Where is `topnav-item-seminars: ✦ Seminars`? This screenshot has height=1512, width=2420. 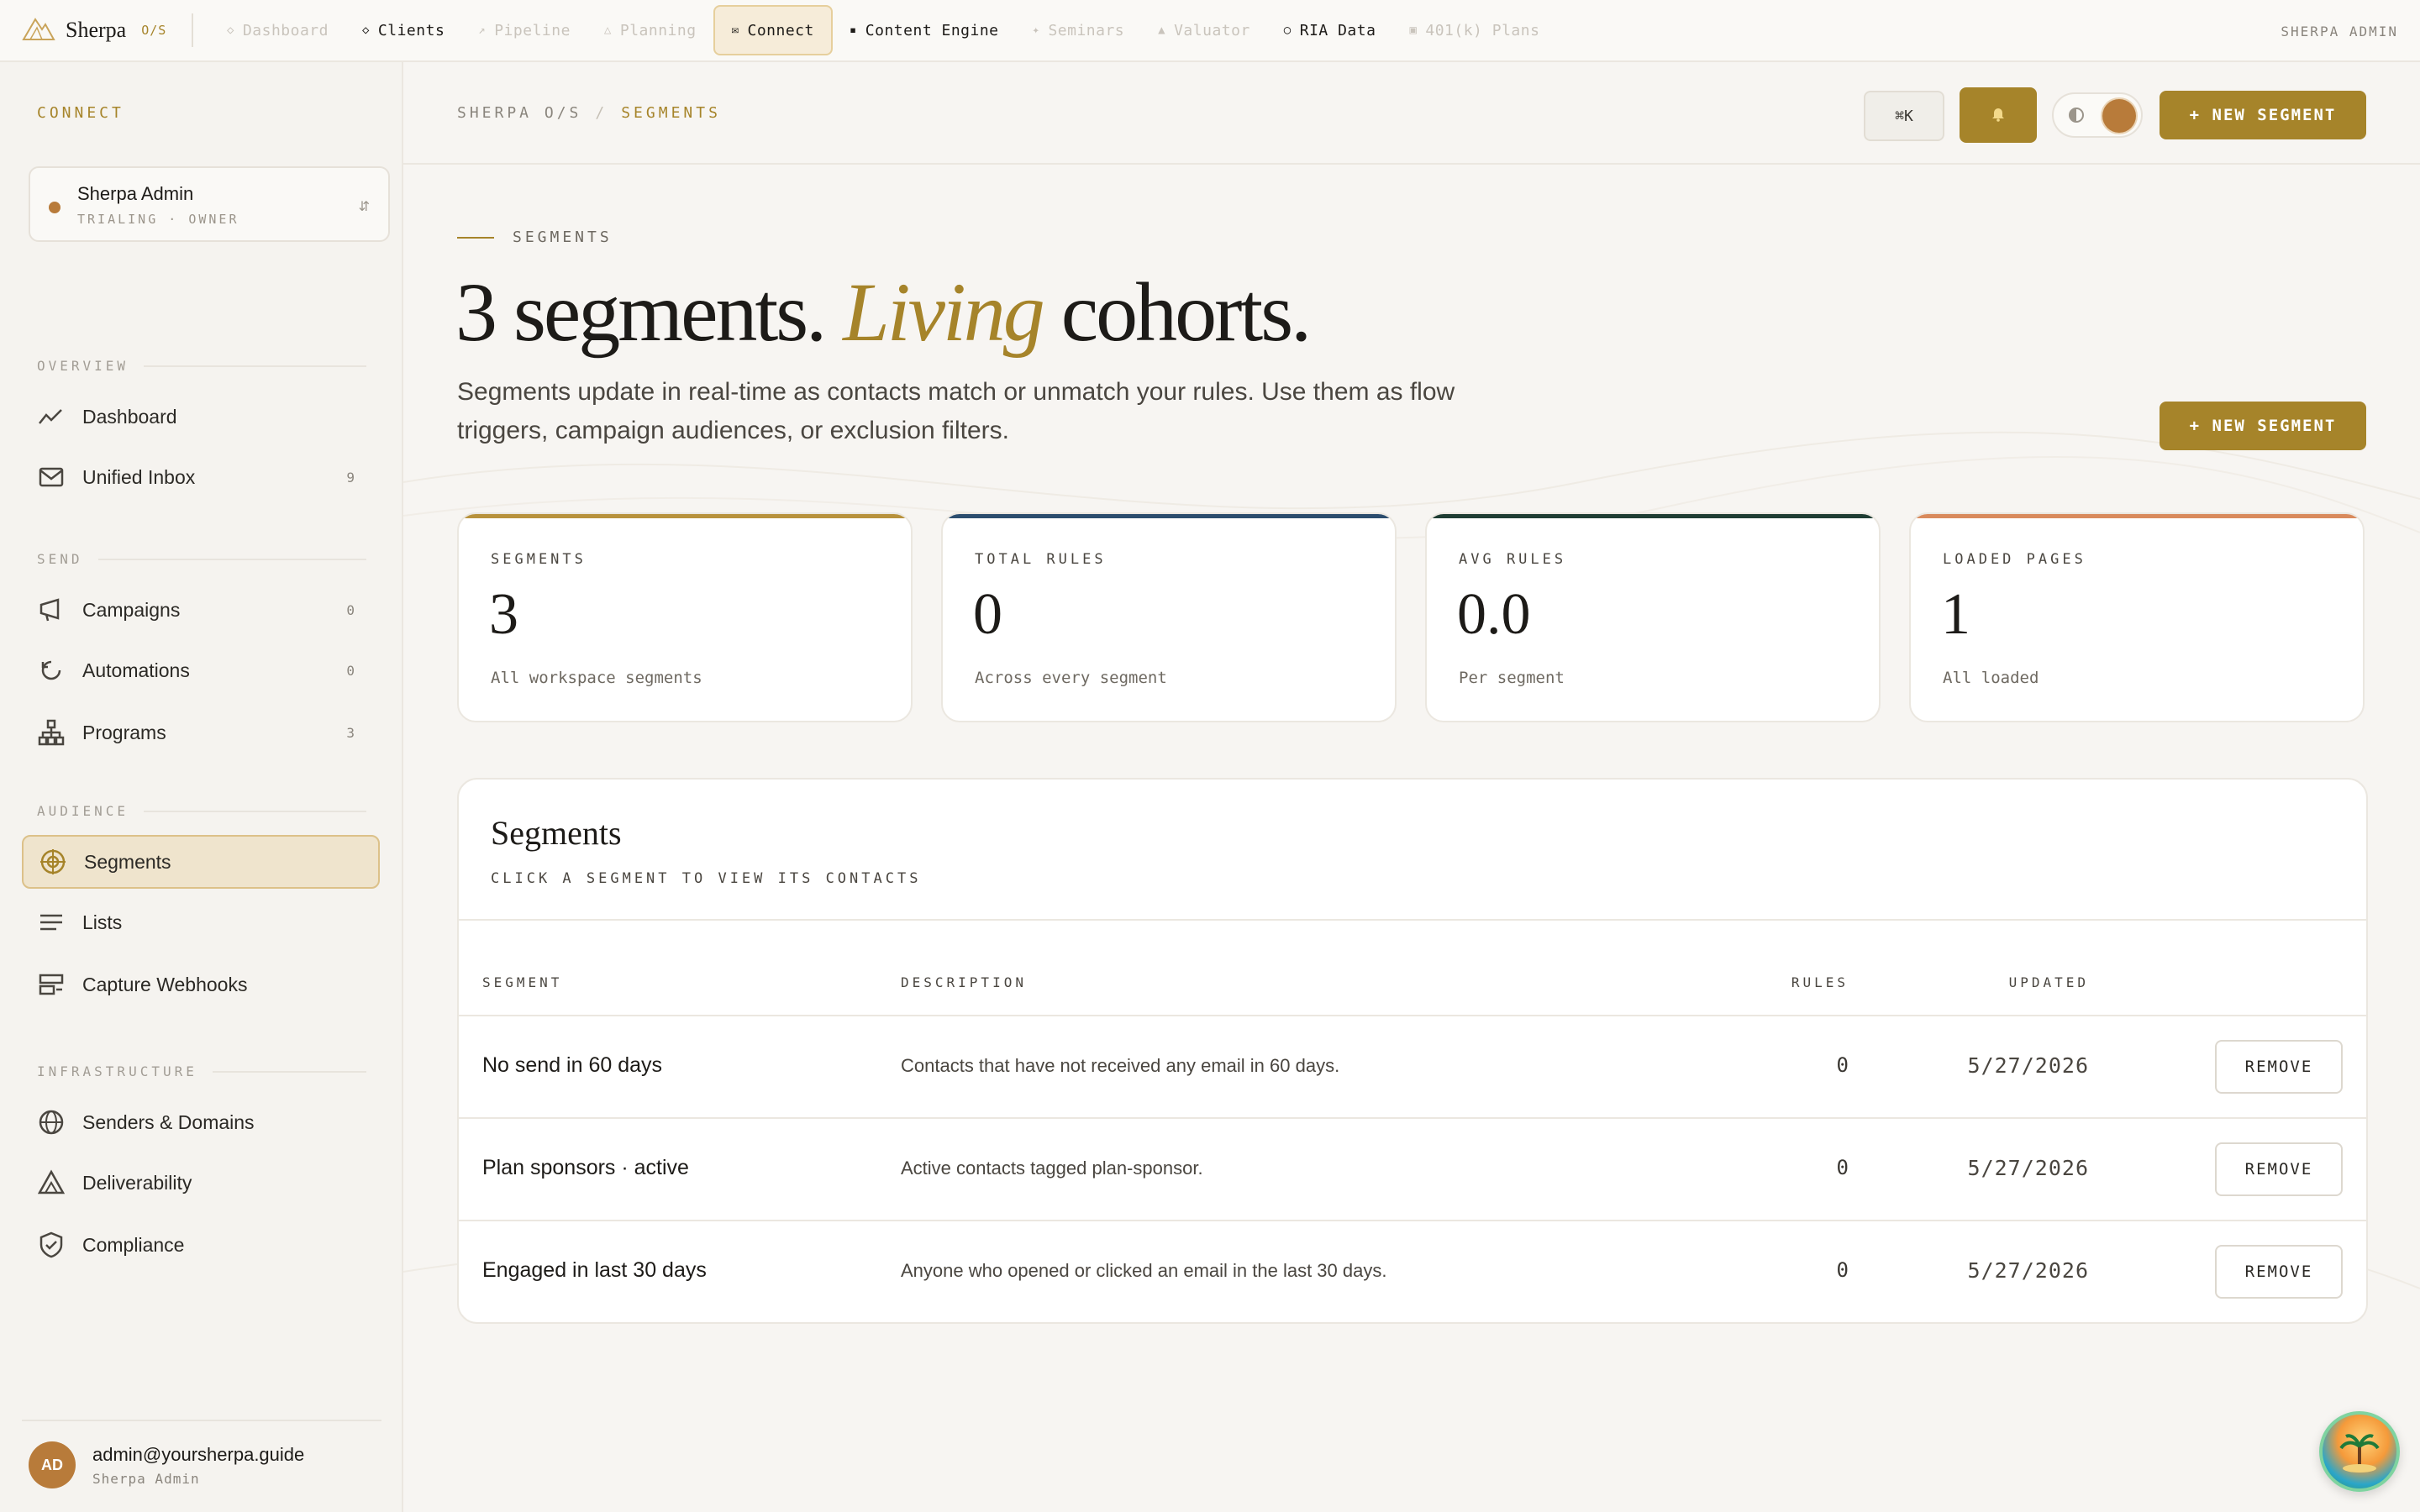
topnav-item-seminars: ✦ Seminars is located at coordinates (1079, 30).